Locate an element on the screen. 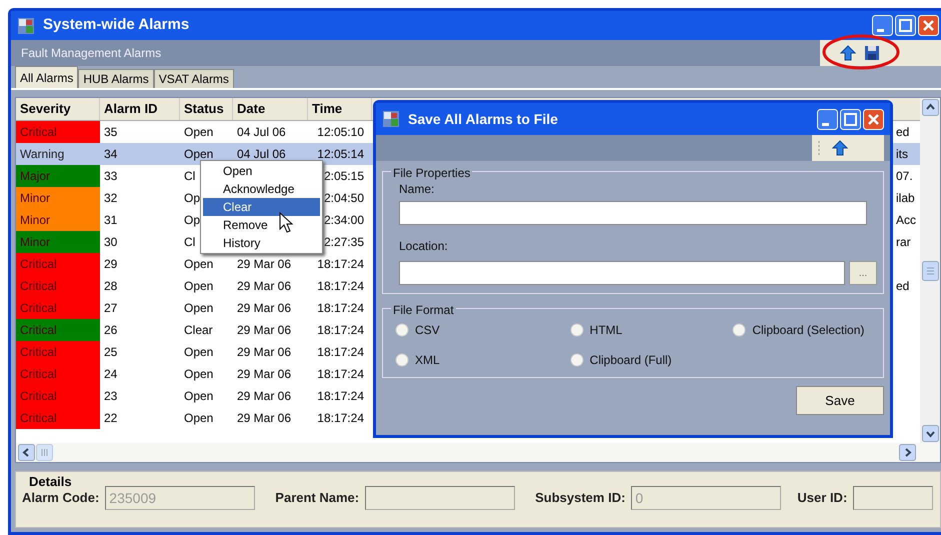 The image size is (941, 535). table-cell-text: 12:05:14 is located at coordinates (340, 154).